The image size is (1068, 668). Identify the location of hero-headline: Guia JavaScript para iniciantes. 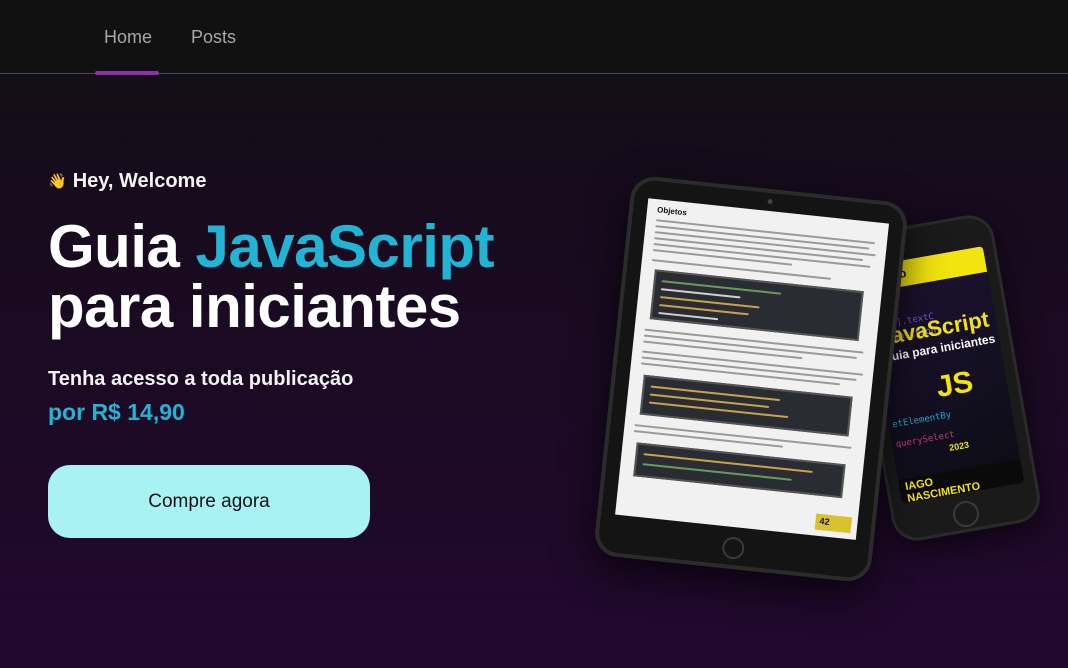
(288, 277).